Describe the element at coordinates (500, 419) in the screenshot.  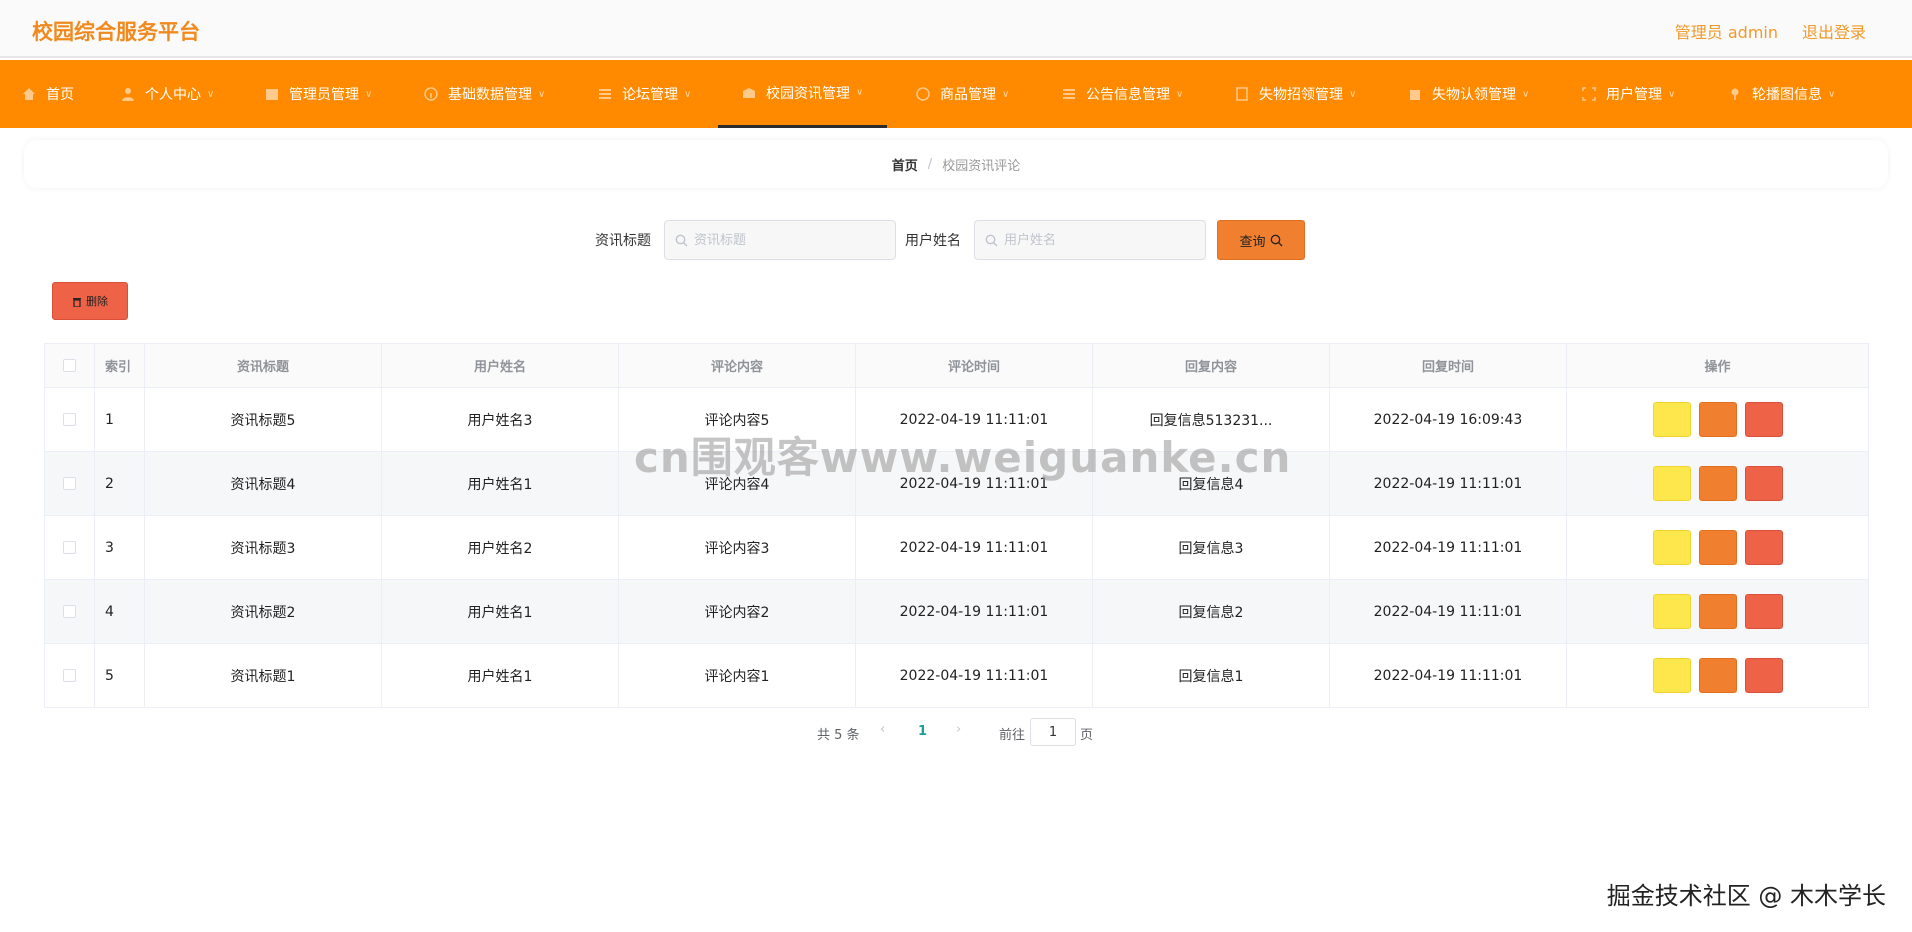
I see `user-cell: 用户姓名3` at that location.